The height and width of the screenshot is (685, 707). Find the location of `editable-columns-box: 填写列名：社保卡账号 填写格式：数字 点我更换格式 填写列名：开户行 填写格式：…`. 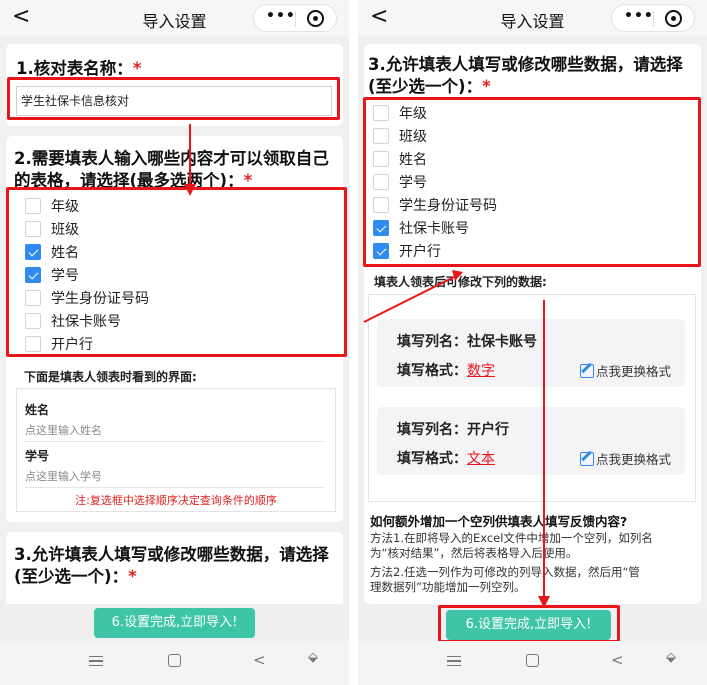

editable-columns-box: 填写列名：社保卡账号 填写格式：数字 点我更换格式 填写列名：开户行 填写格式：… is located at coordinates (532, 398).